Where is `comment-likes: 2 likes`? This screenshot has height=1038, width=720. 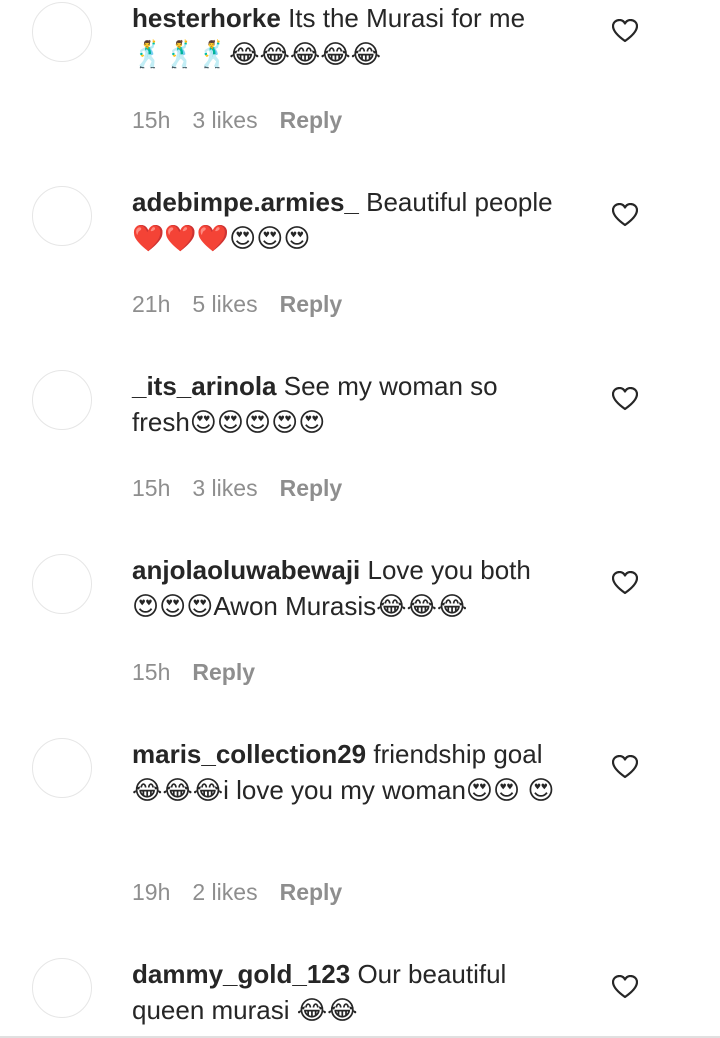
comment-likes: 2 likes is located at coordinates (224, 892).